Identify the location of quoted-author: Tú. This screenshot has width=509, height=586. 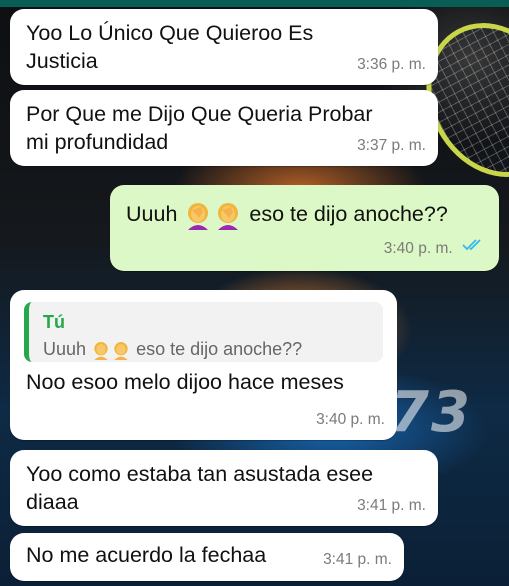
(54, 322).